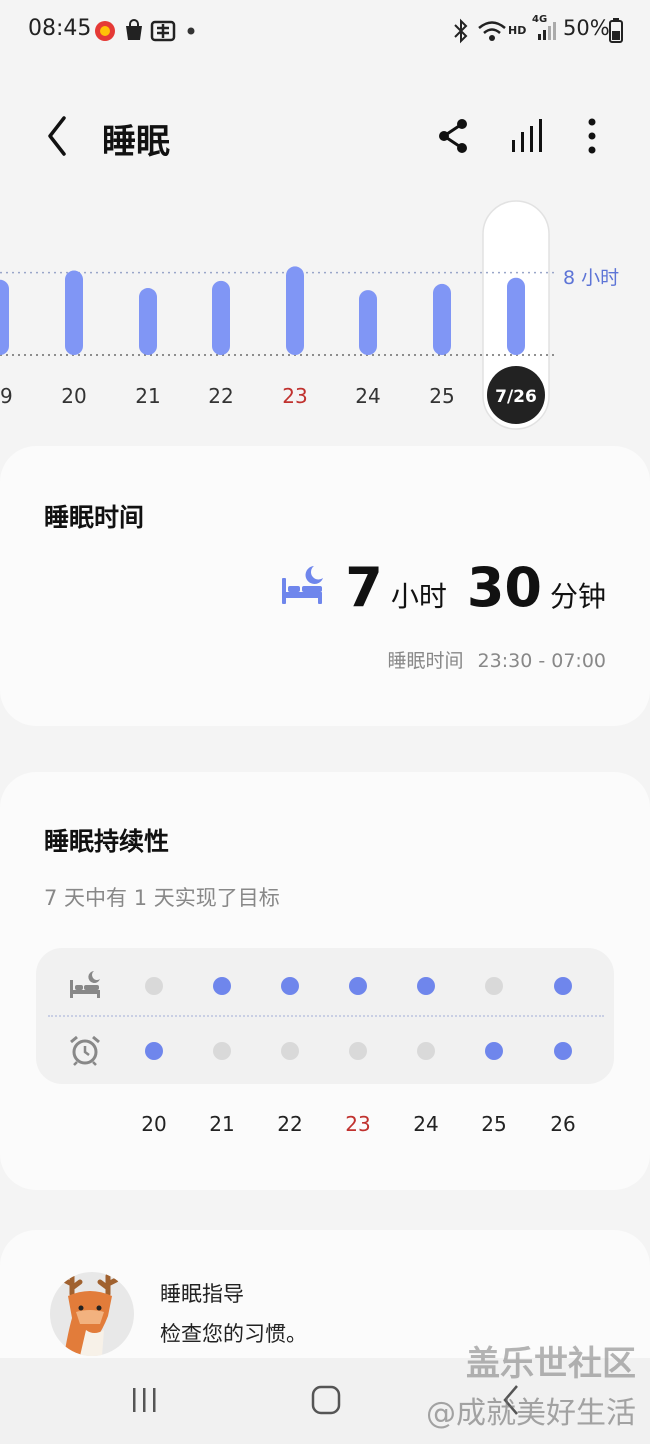  I want to click on consistency-subtitle: 7 天中有 1 天实现了目标, so click(162, 898).